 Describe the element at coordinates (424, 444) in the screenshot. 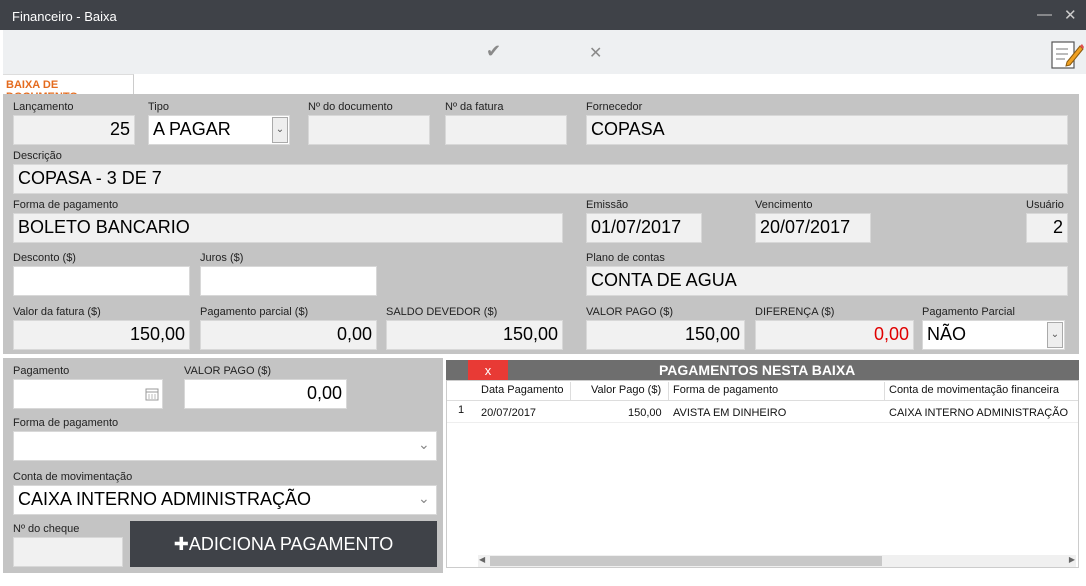

I see `forma-dropdown-chevron-icon: ⌄` at that location.